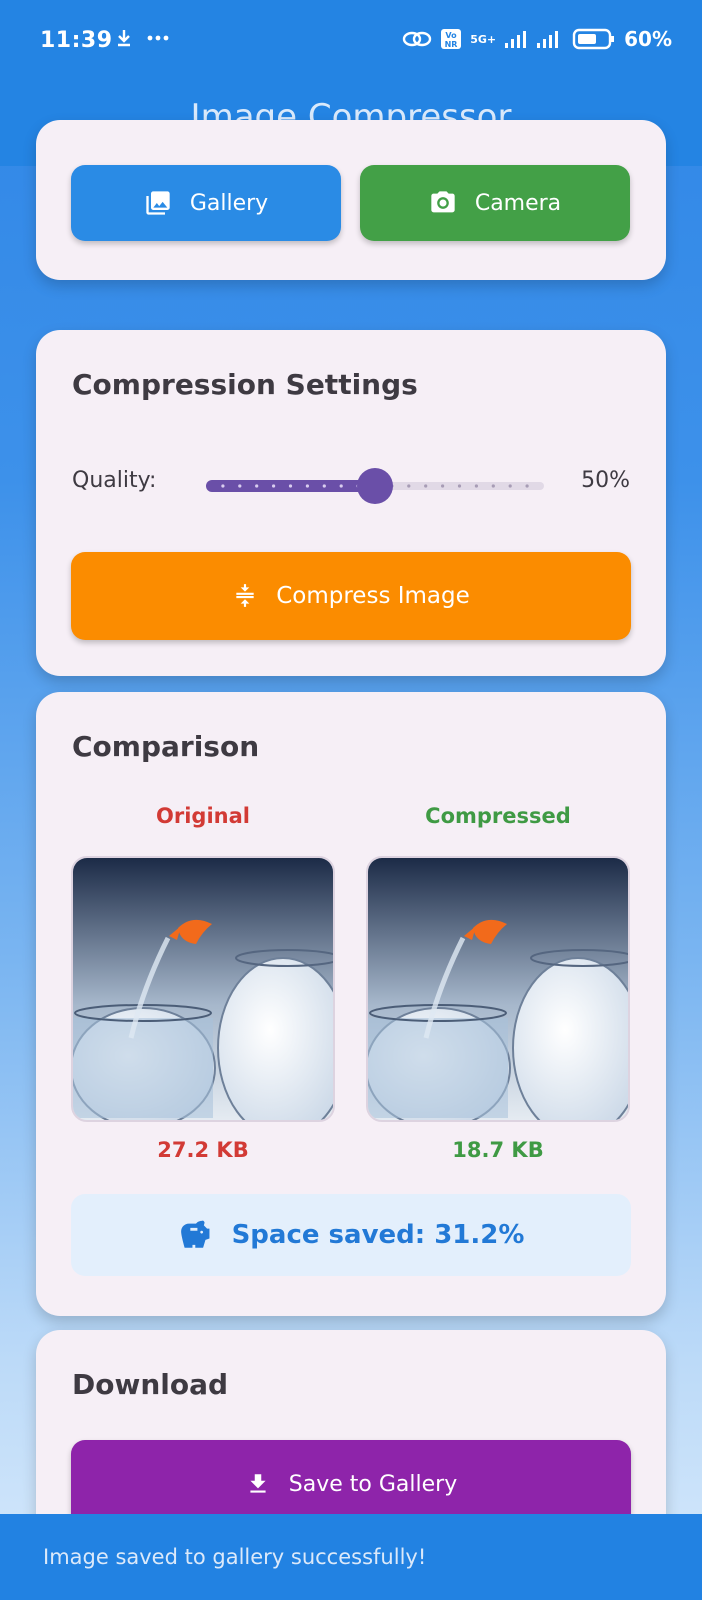 This screenshot has width=702, height=1600. I want to click on camera-button-label: Camera, so click(518, 203).